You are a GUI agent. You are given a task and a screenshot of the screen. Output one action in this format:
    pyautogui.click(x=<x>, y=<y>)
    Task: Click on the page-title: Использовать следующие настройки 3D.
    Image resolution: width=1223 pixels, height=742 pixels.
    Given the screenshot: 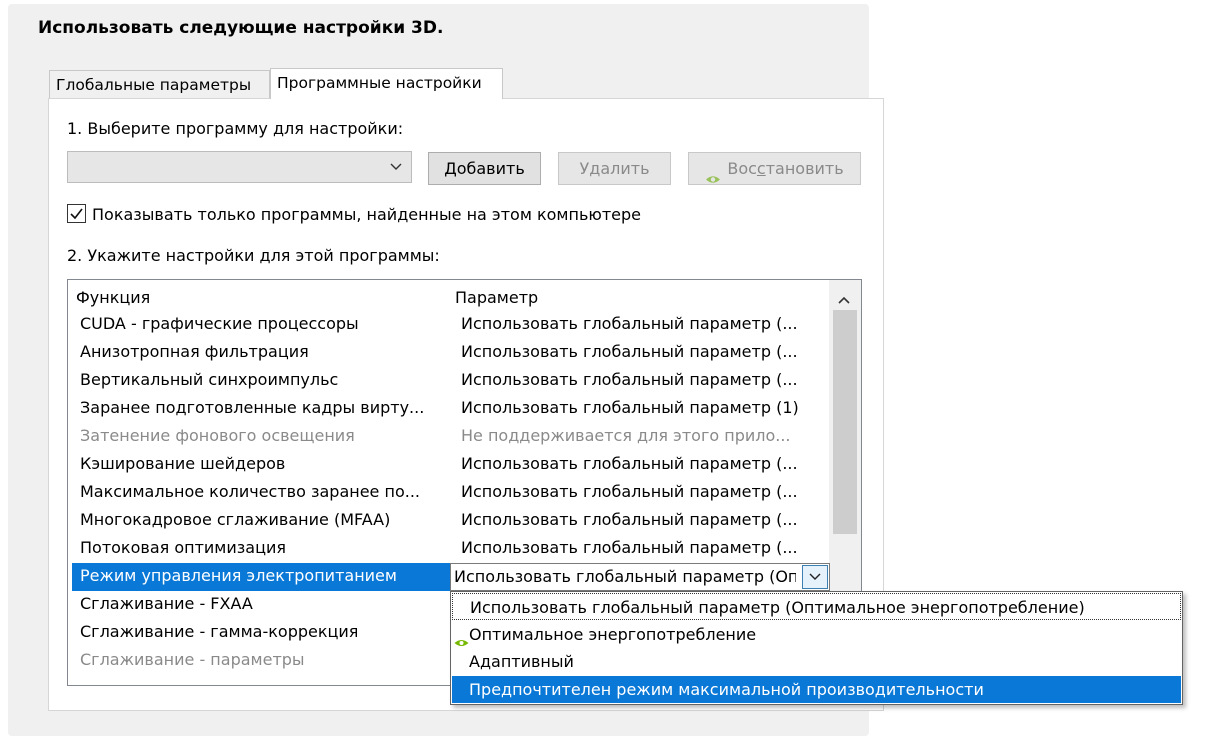 What is the action you would take?
    pyautogui.click(x=241, y=28)
    